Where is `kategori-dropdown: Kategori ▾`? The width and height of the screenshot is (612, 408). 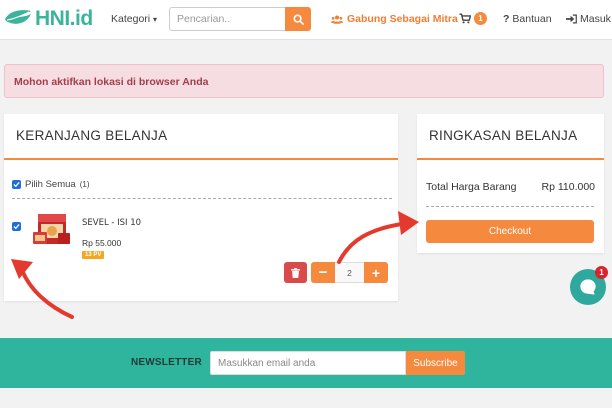 kategori-dropdown: Kategori ▾ is located at coordinates (134, 19).